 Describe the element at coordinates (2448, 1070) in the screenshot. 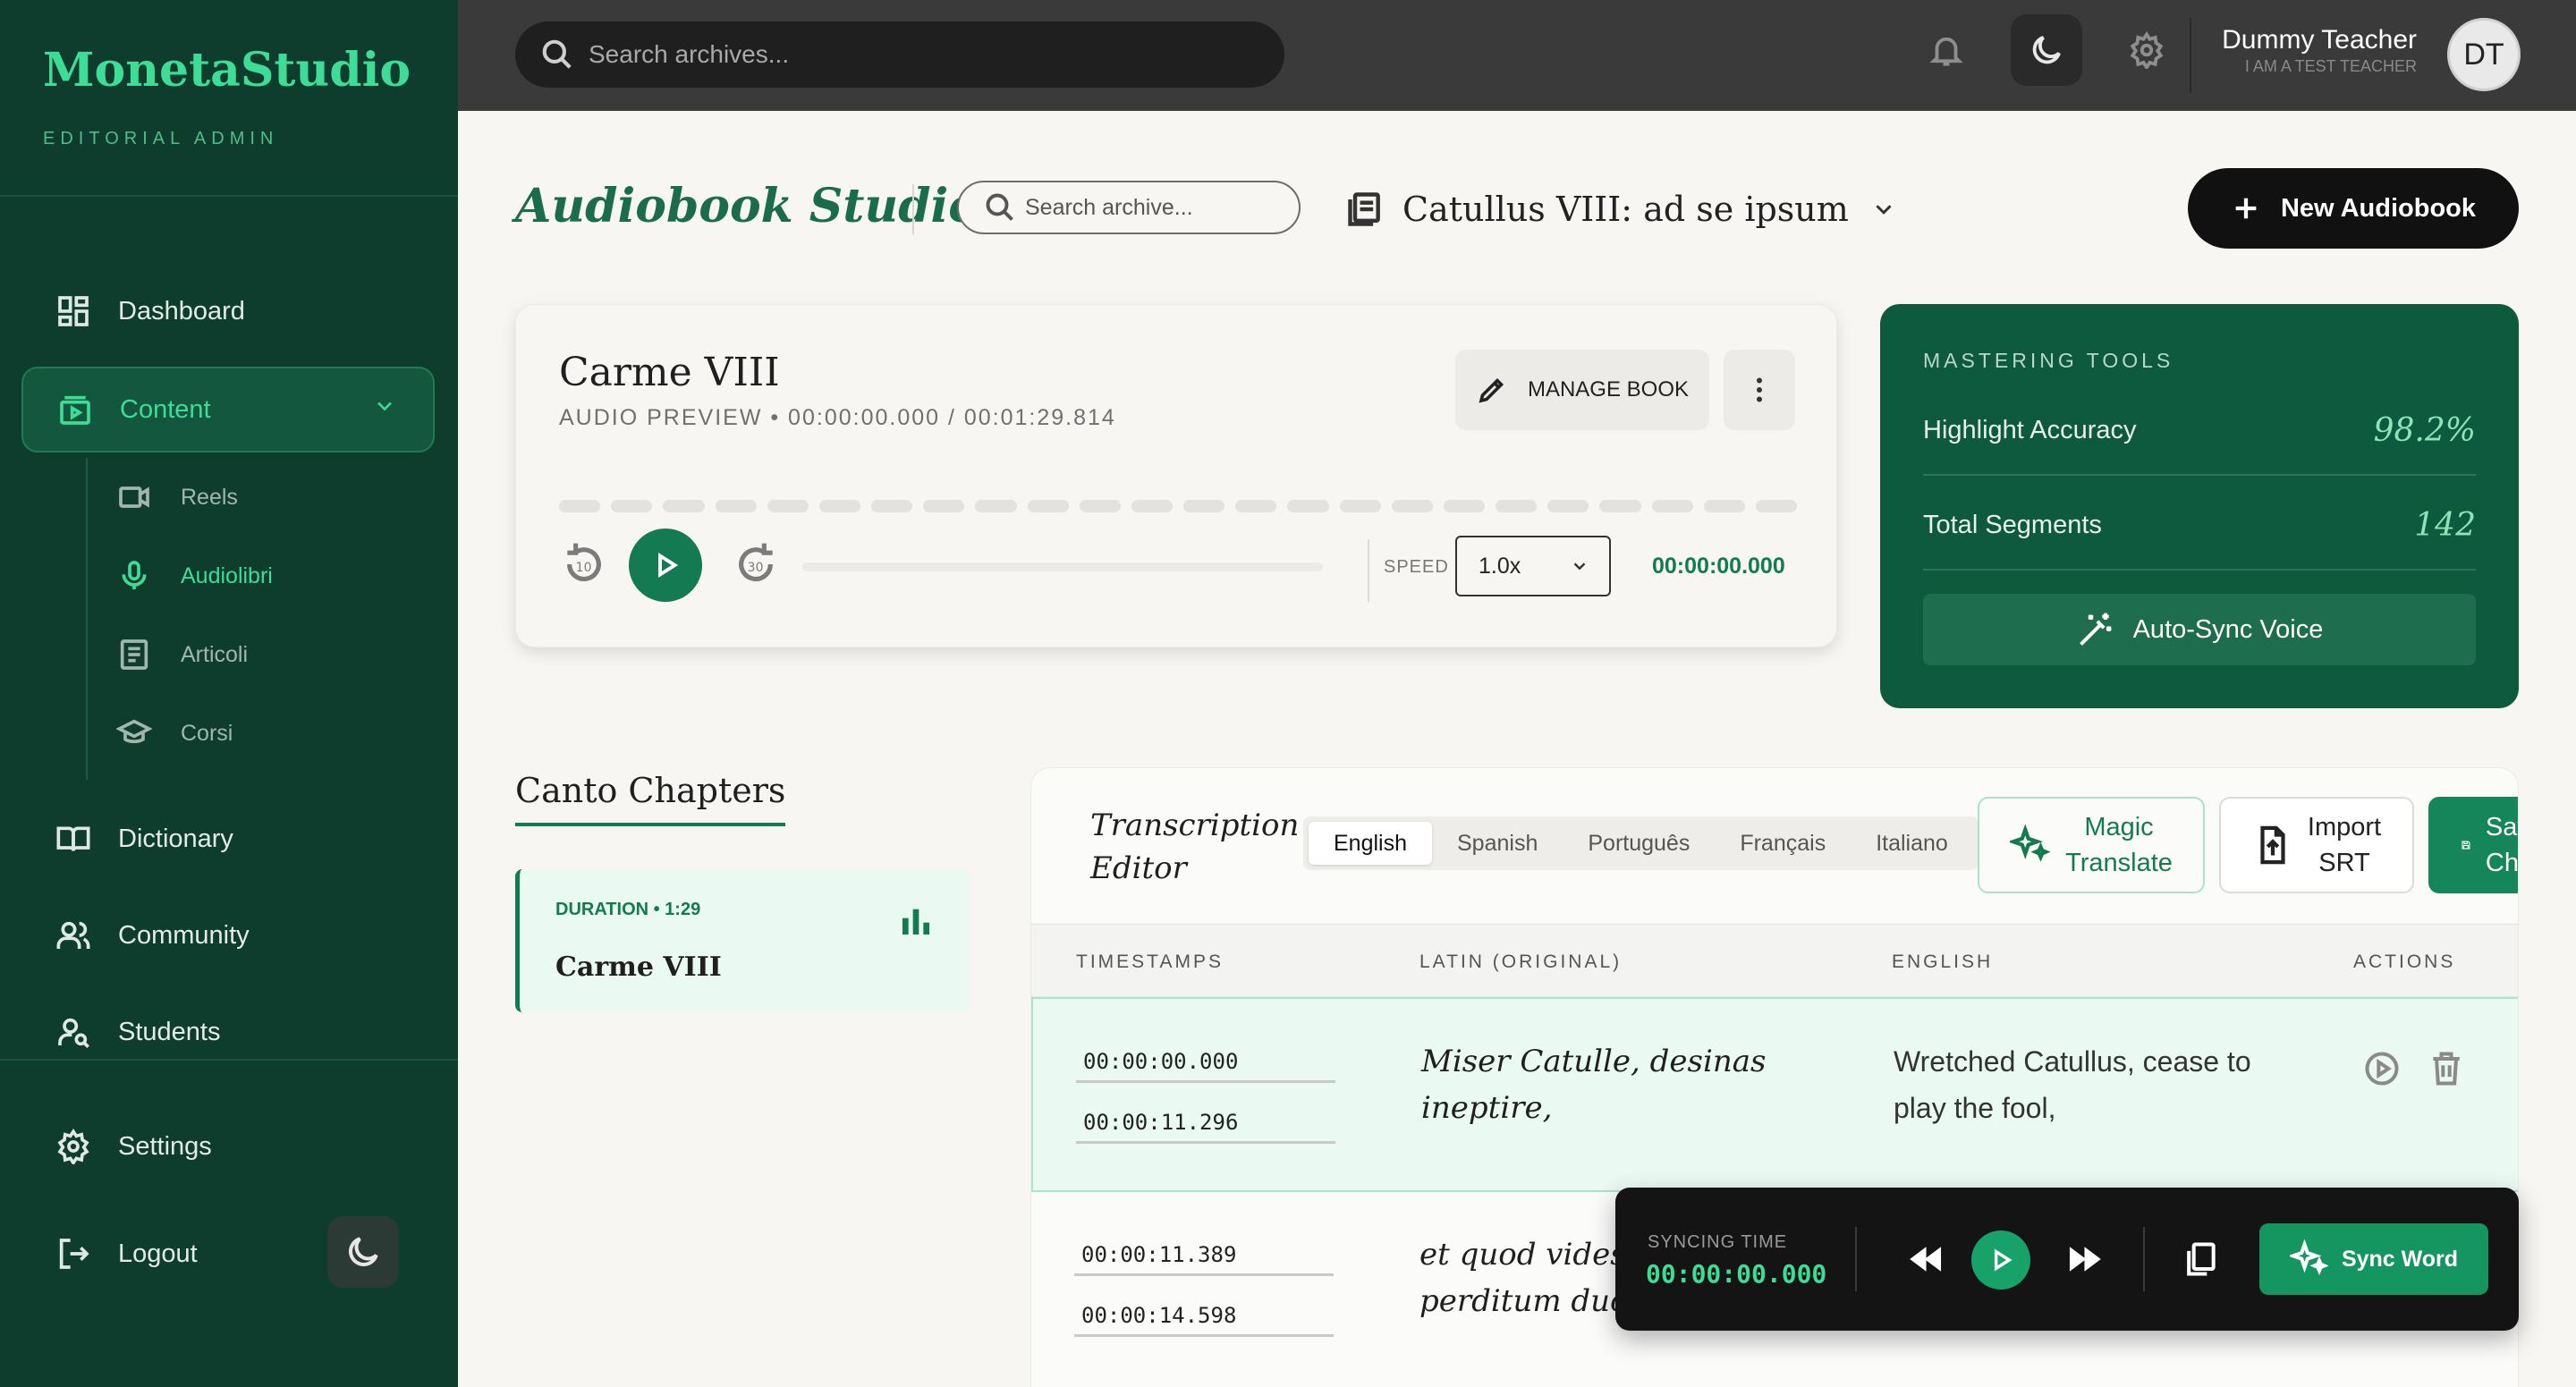

I see `delete-segment-button` at that location.